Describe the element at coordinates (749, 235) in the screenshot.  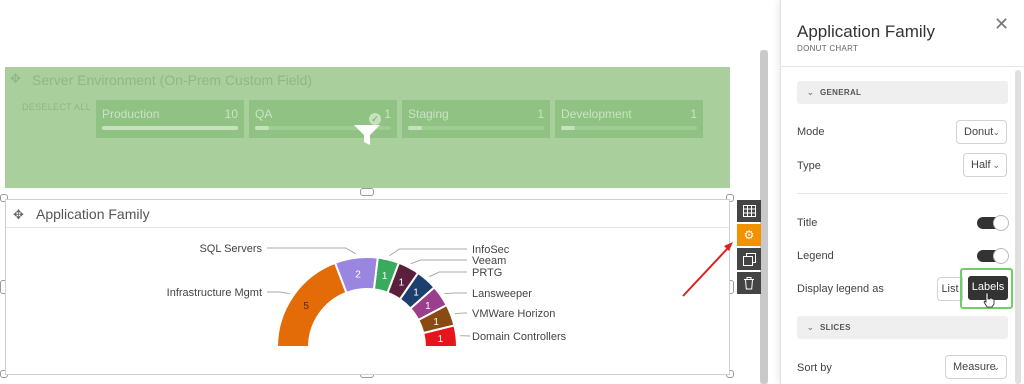
I see `gear-icon: ⚙` at that location.